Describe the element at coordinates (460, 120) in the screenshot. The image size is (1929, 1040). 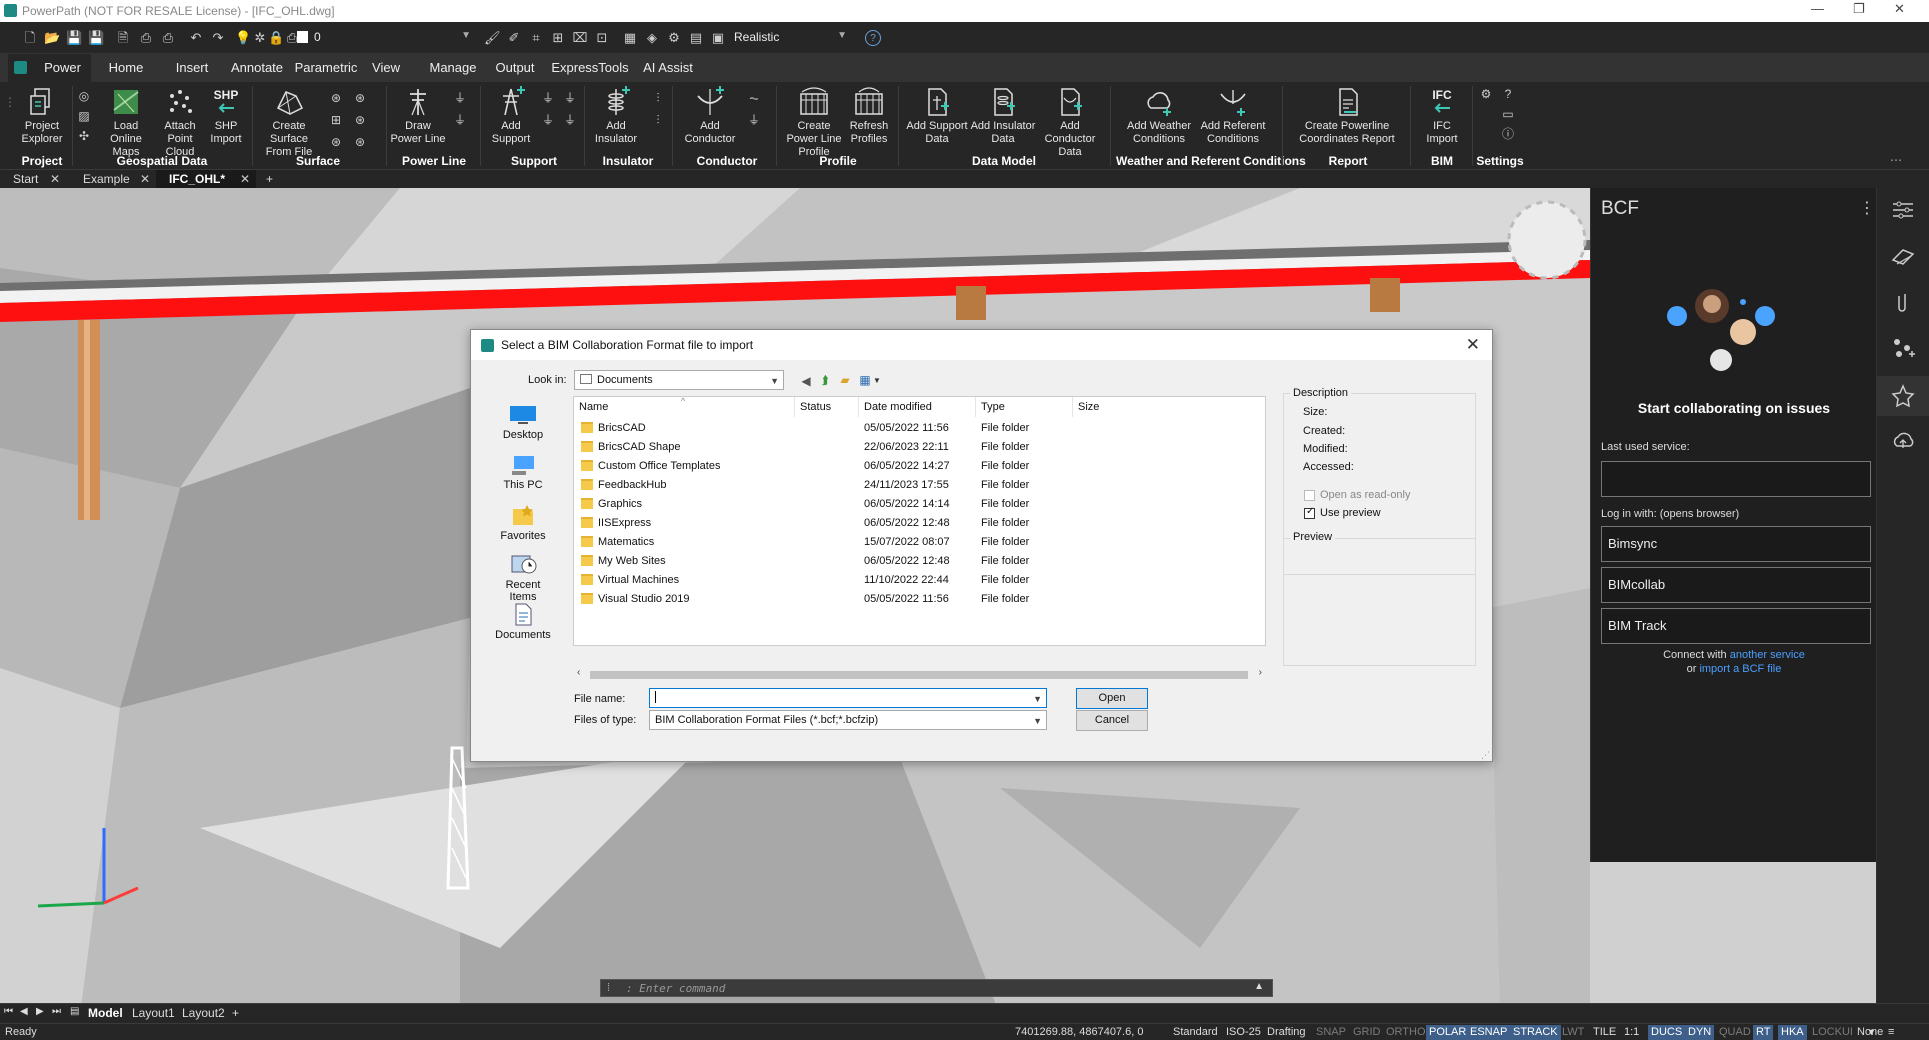
I see `power-line-split-icon: ⏚` at that location.